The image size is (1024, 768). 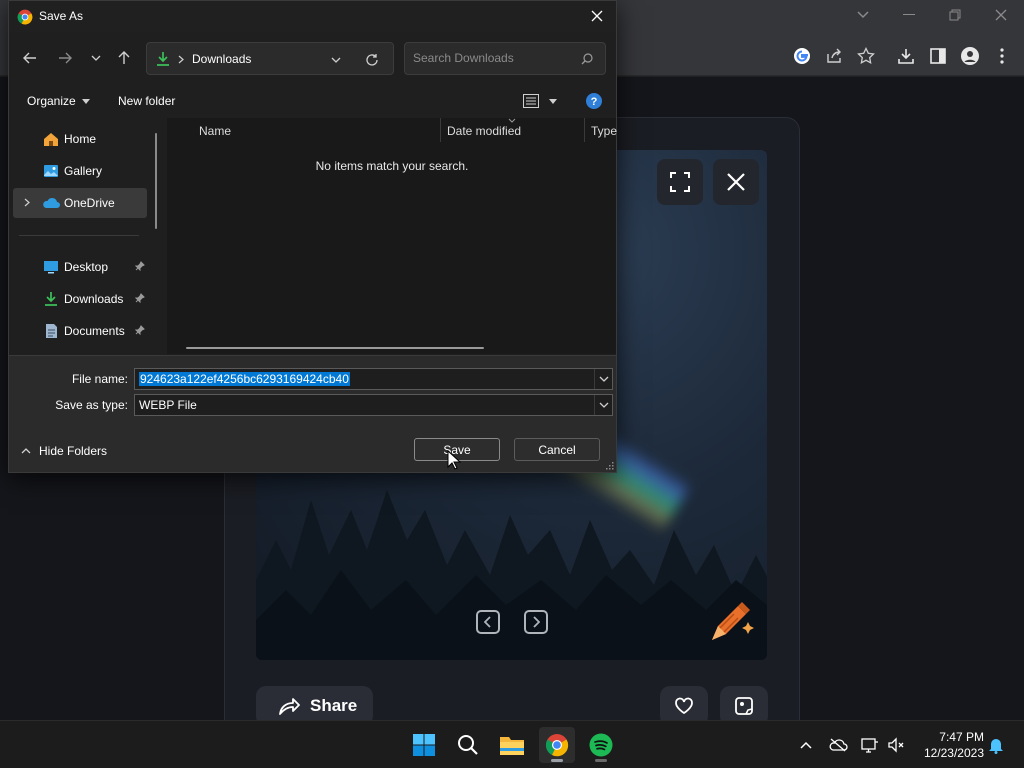 I want to click on minimize-icon, so click(x=909, y=15).